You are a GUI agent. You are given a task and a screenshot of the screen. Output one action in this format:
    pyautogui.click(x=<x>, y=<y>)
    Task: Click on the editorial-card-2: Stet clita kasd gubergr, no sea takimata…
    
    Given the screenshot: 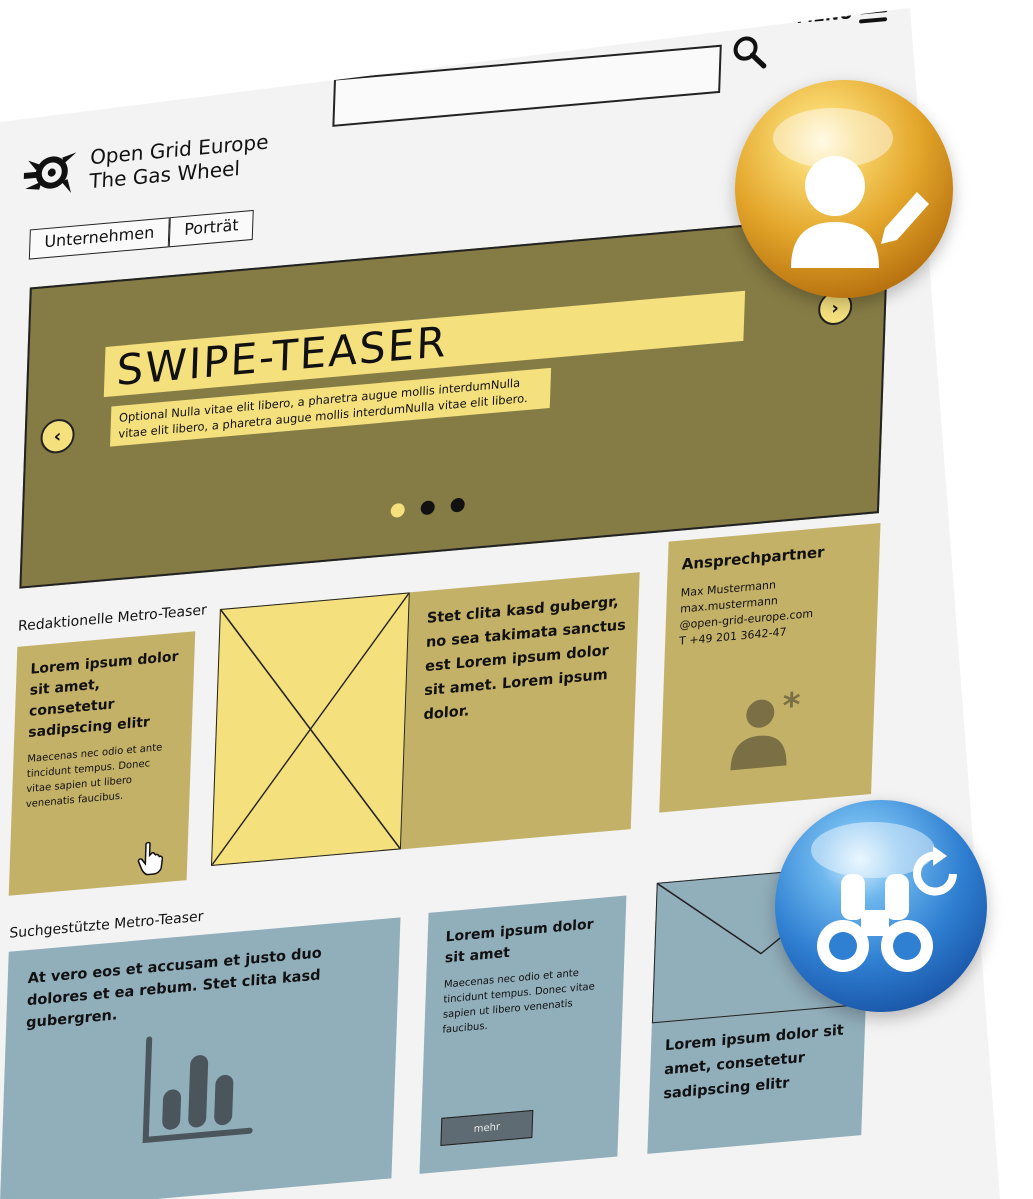 What is the action you would take?
    pyautogui.click(x=425, y=719)
    